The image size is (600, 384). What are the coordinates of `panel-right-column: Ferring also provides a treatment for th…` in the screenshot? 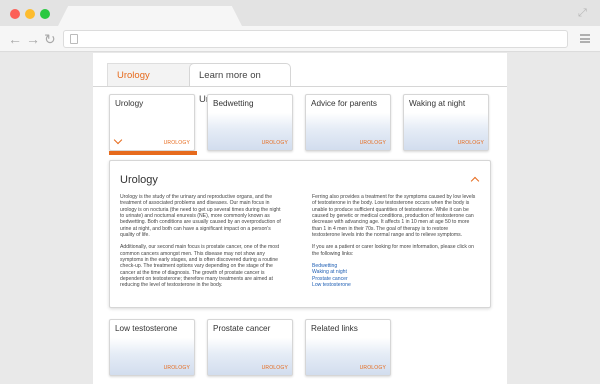 It's located at (394, 241).